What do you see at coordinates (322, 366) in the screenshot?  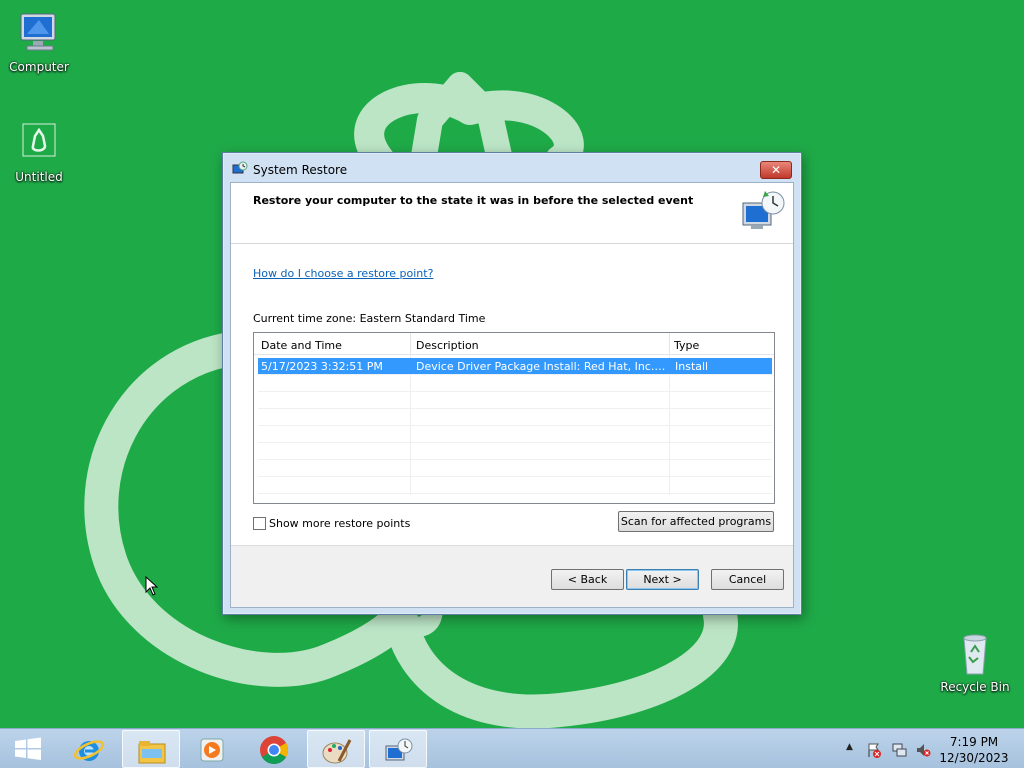 I see `row-date: 5/17/2023 3:32:51 PM` at bounding box center [322, 366].